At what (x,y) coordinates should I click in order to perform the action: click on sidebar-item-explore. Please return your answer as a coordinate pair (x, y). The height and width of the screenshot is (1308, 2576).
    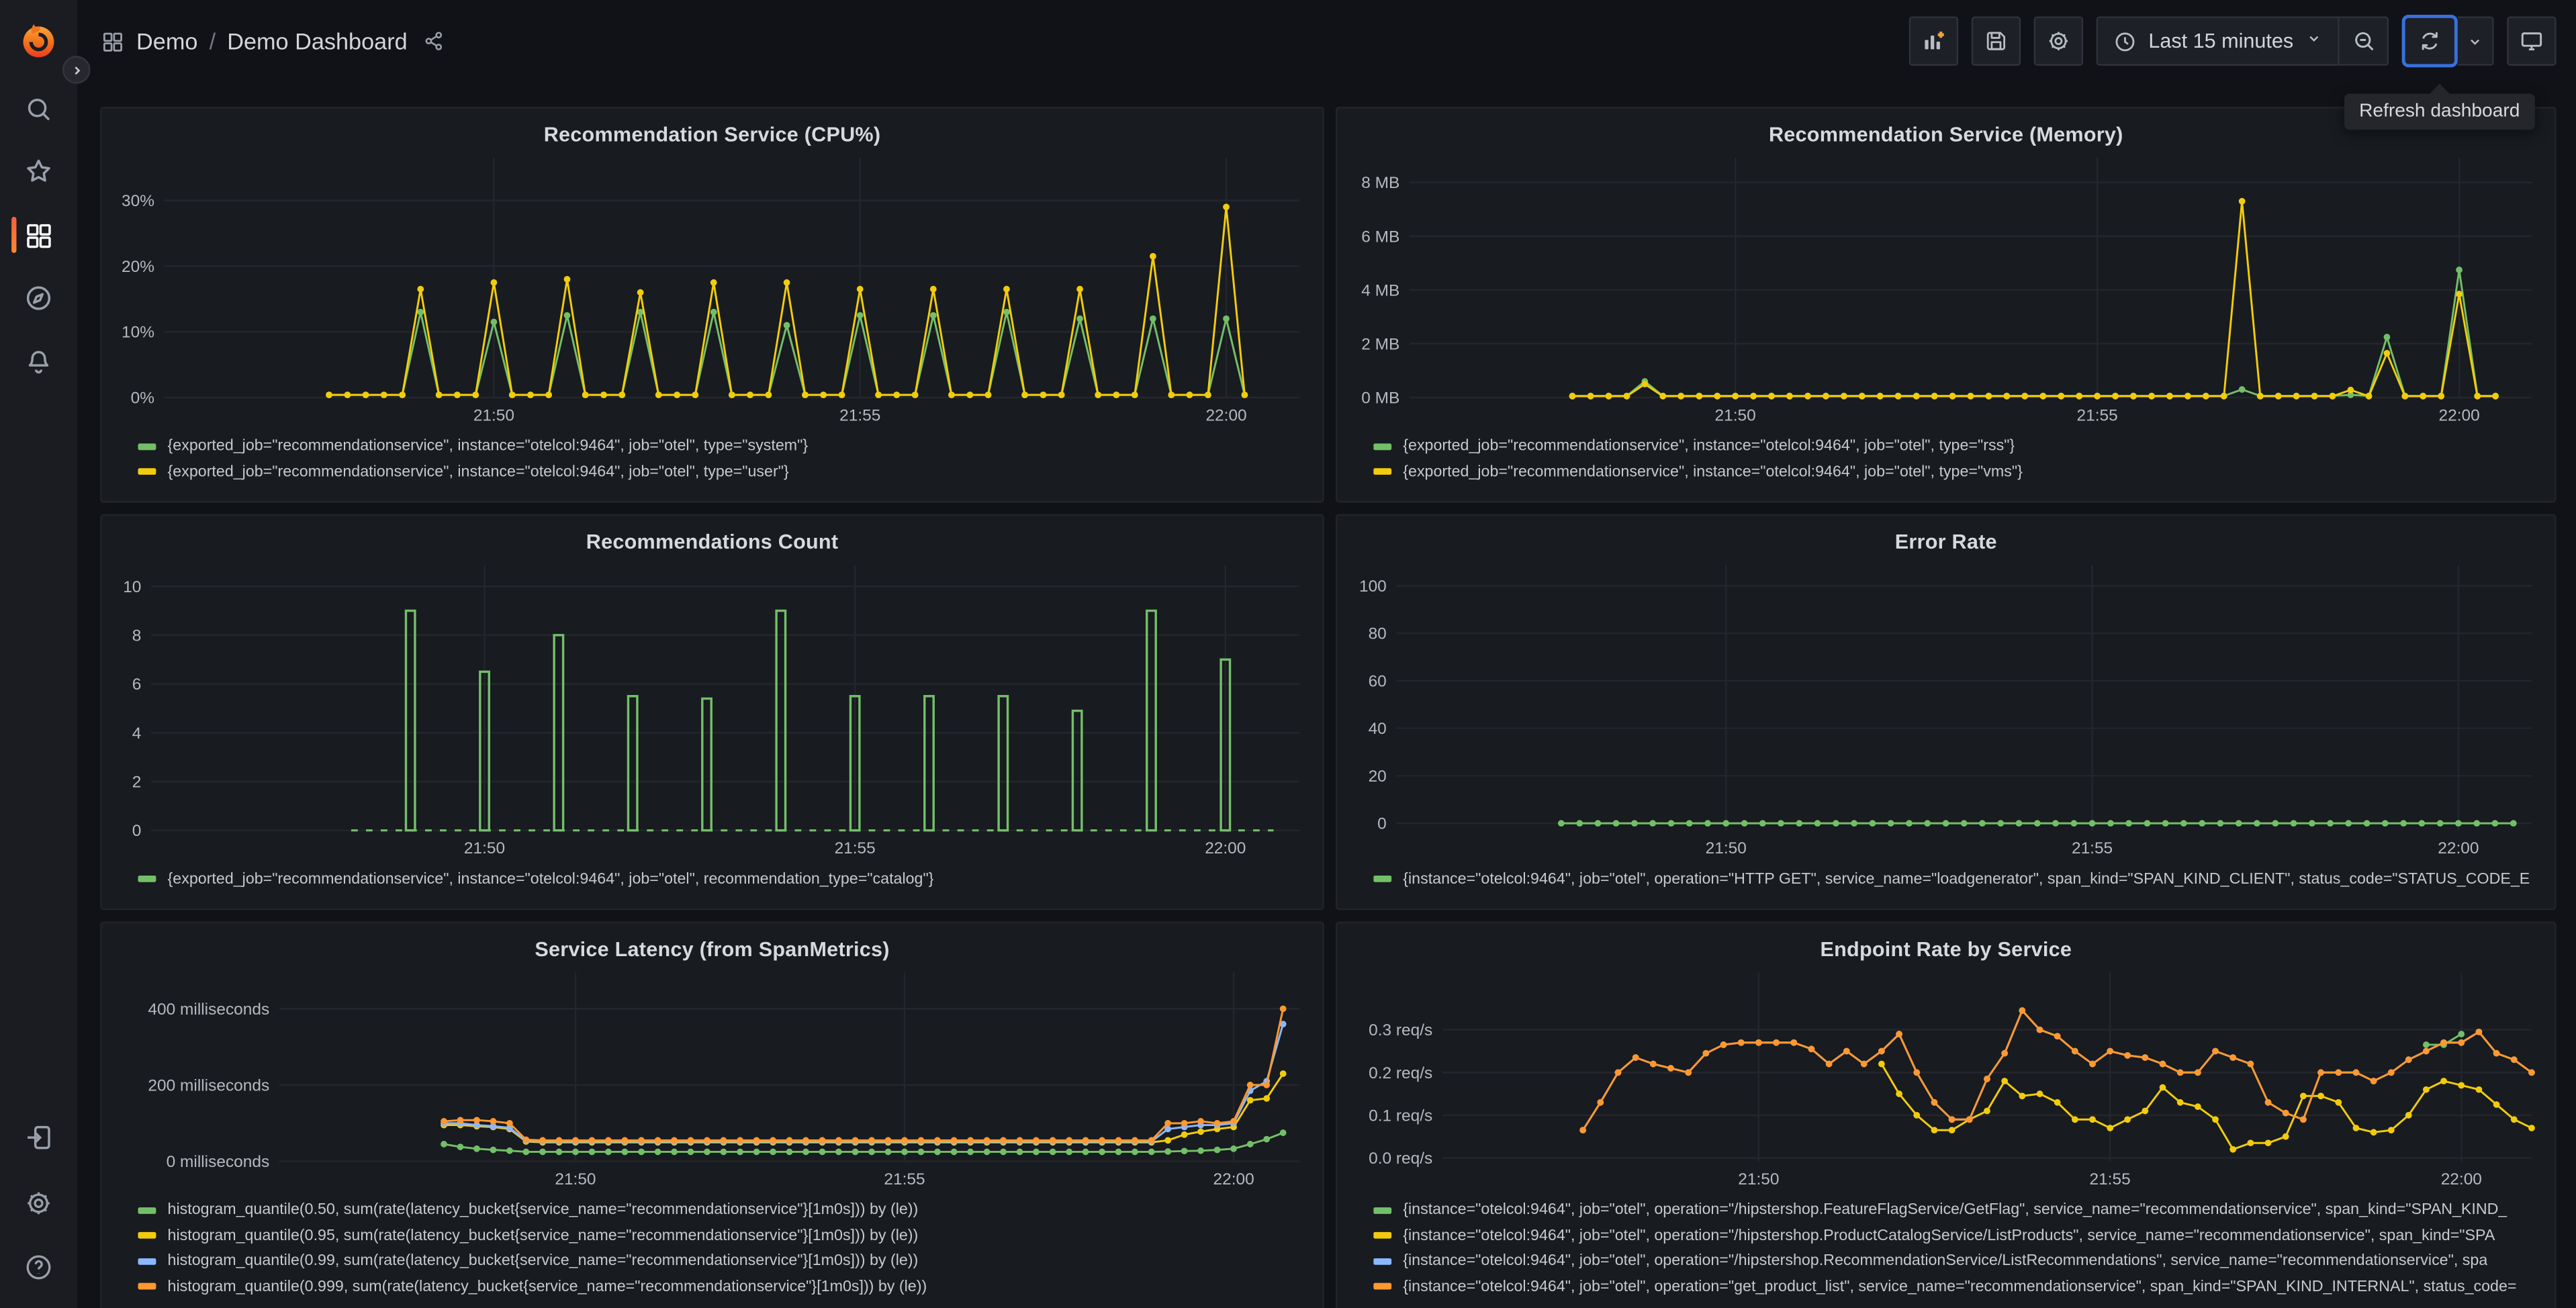
    Looking at the image, I should click on (38, 299).